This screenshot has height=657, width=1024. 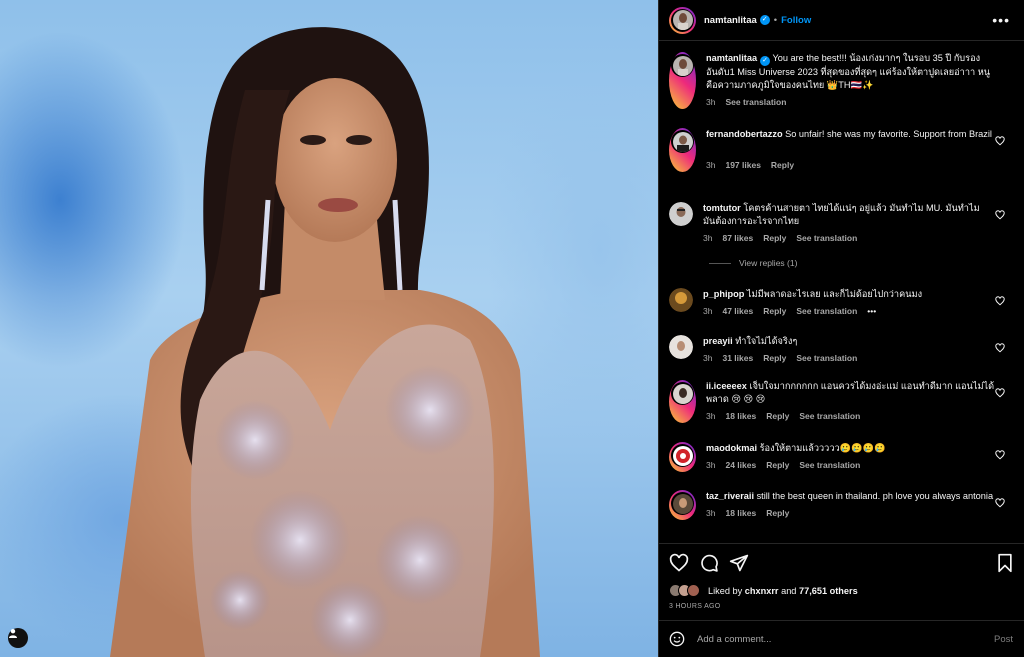 What do you see at coordinates (742, 165) in the screenshot?
I see `comment-likes: 197 likes` at bounding box center [742, 165].